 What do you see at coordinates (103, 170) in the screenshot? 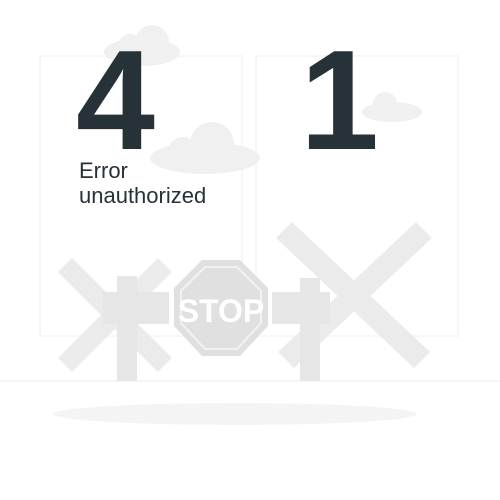
I see `error-caption-line1: Error` at bounding box center [103, 170].